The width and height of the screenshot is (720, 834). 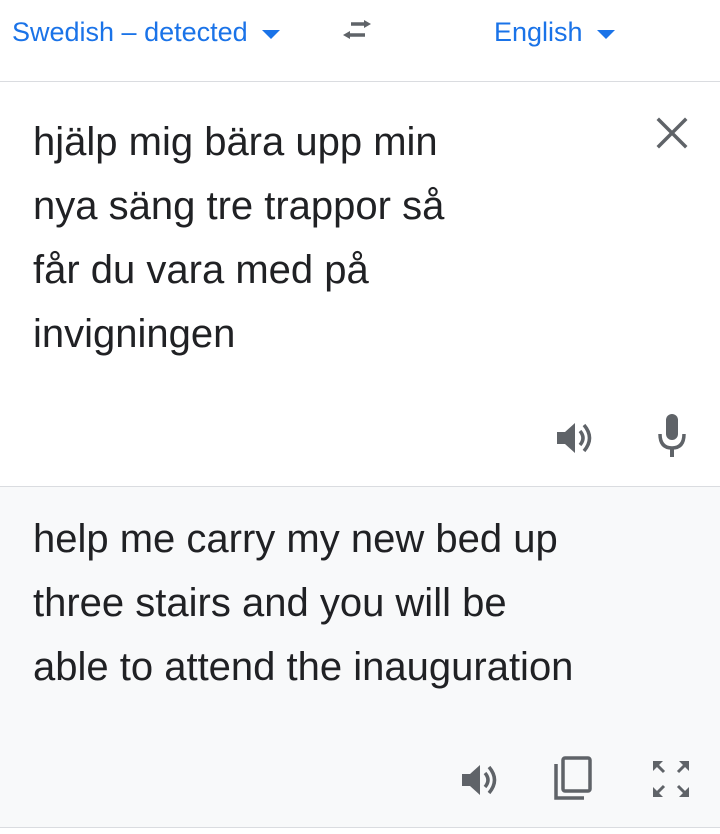 What do you see at coordinates (357, 29) in the screenshot?
I see `swap-arrows-icon` at bounding box center [357, 29].